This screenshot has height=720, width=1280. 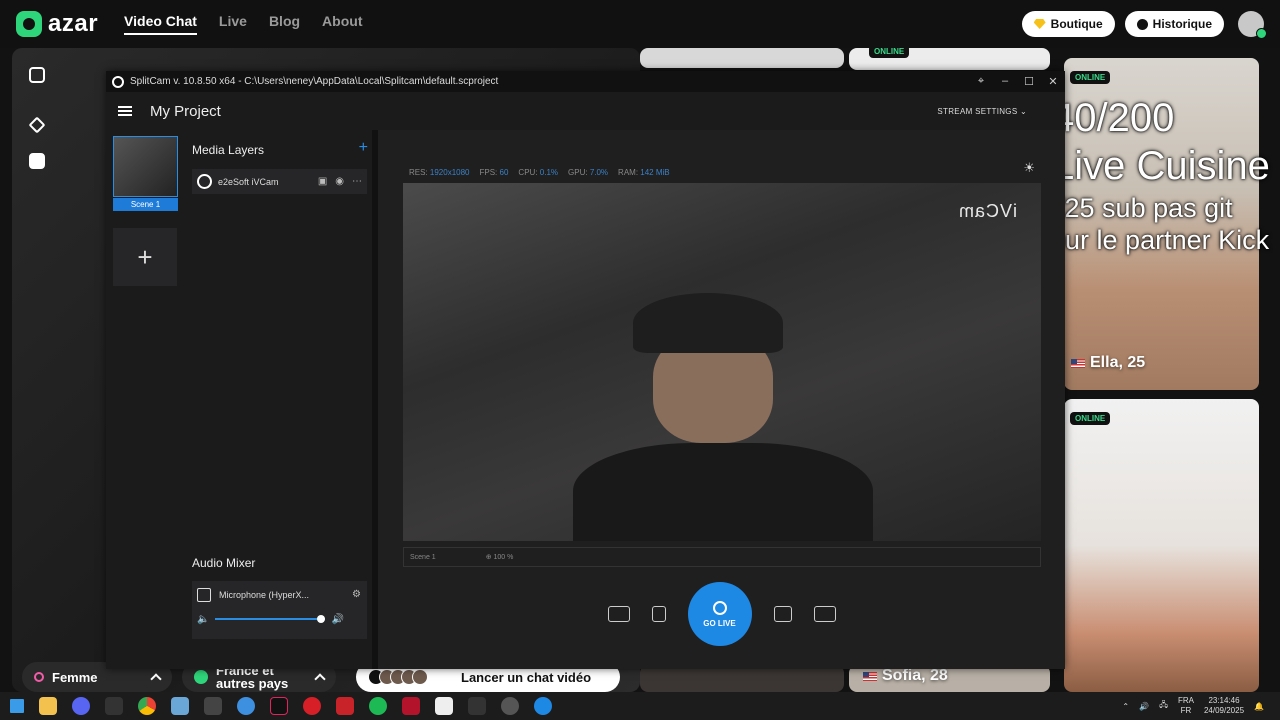 What do you see at coordinates (488, 172) in the screenshot?
I see `fps-label: FPS:` at bounding box center [488, 172].